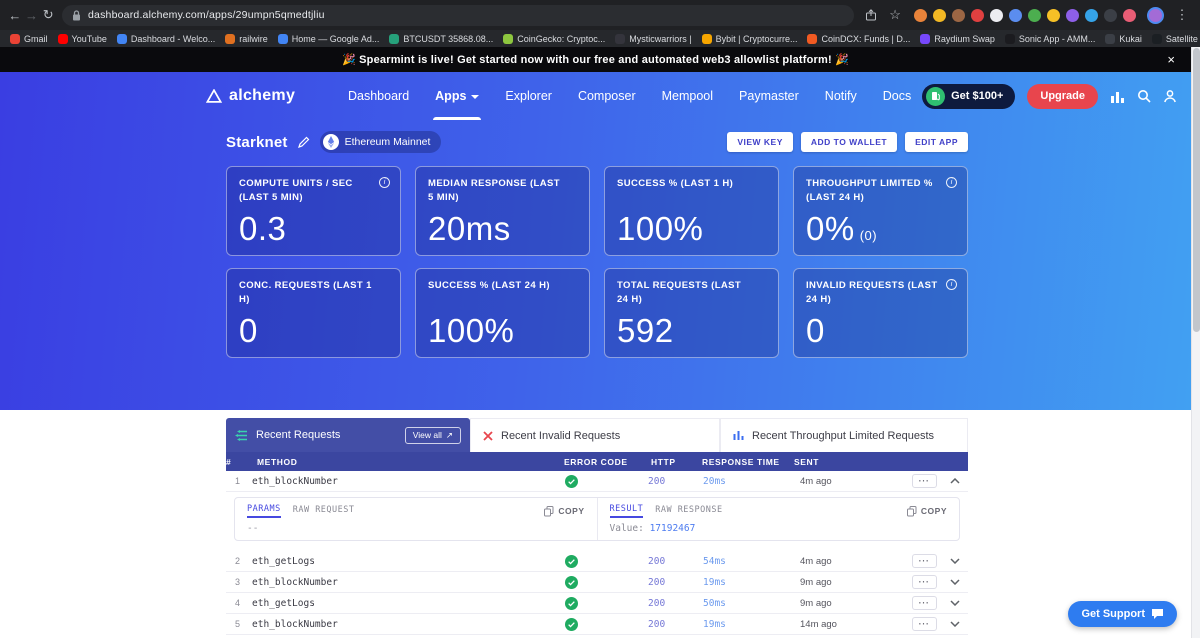  I want to click on profile-avatar, so click(1156, 15).